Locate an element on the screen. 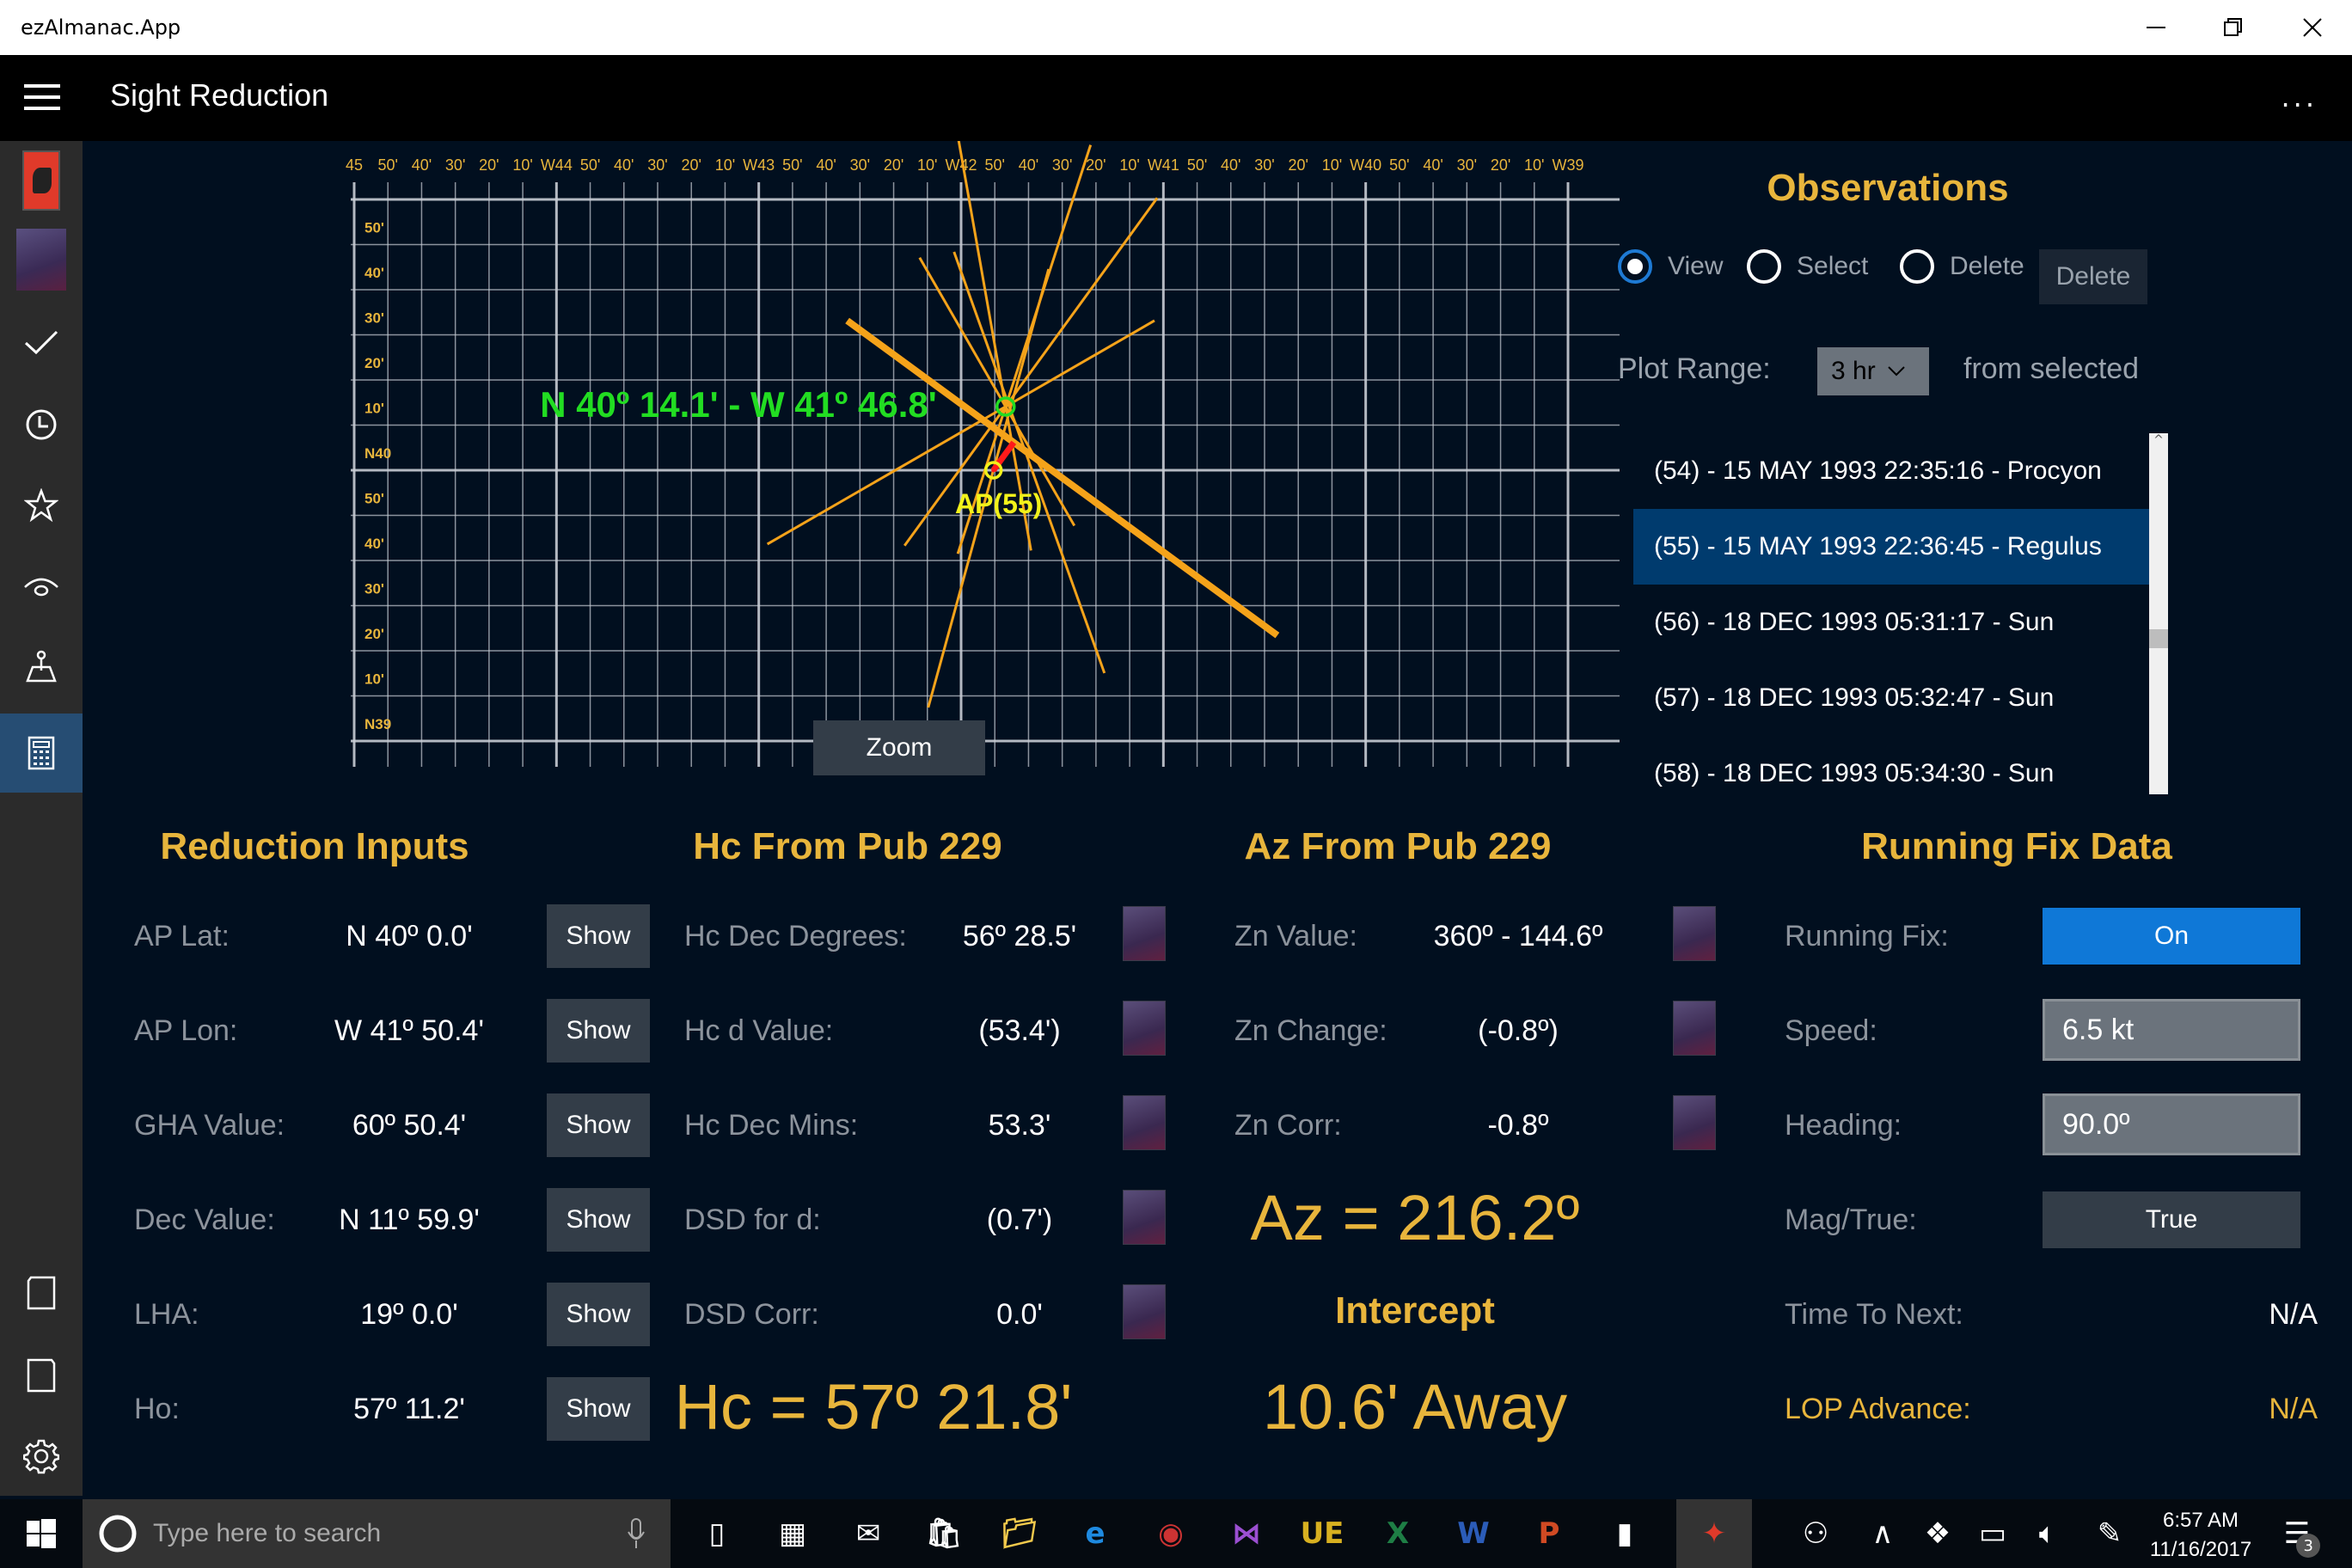 The image size is (2352, 1568). chevron-up-icon: ∧ is located at coordinates (1883, 1534).